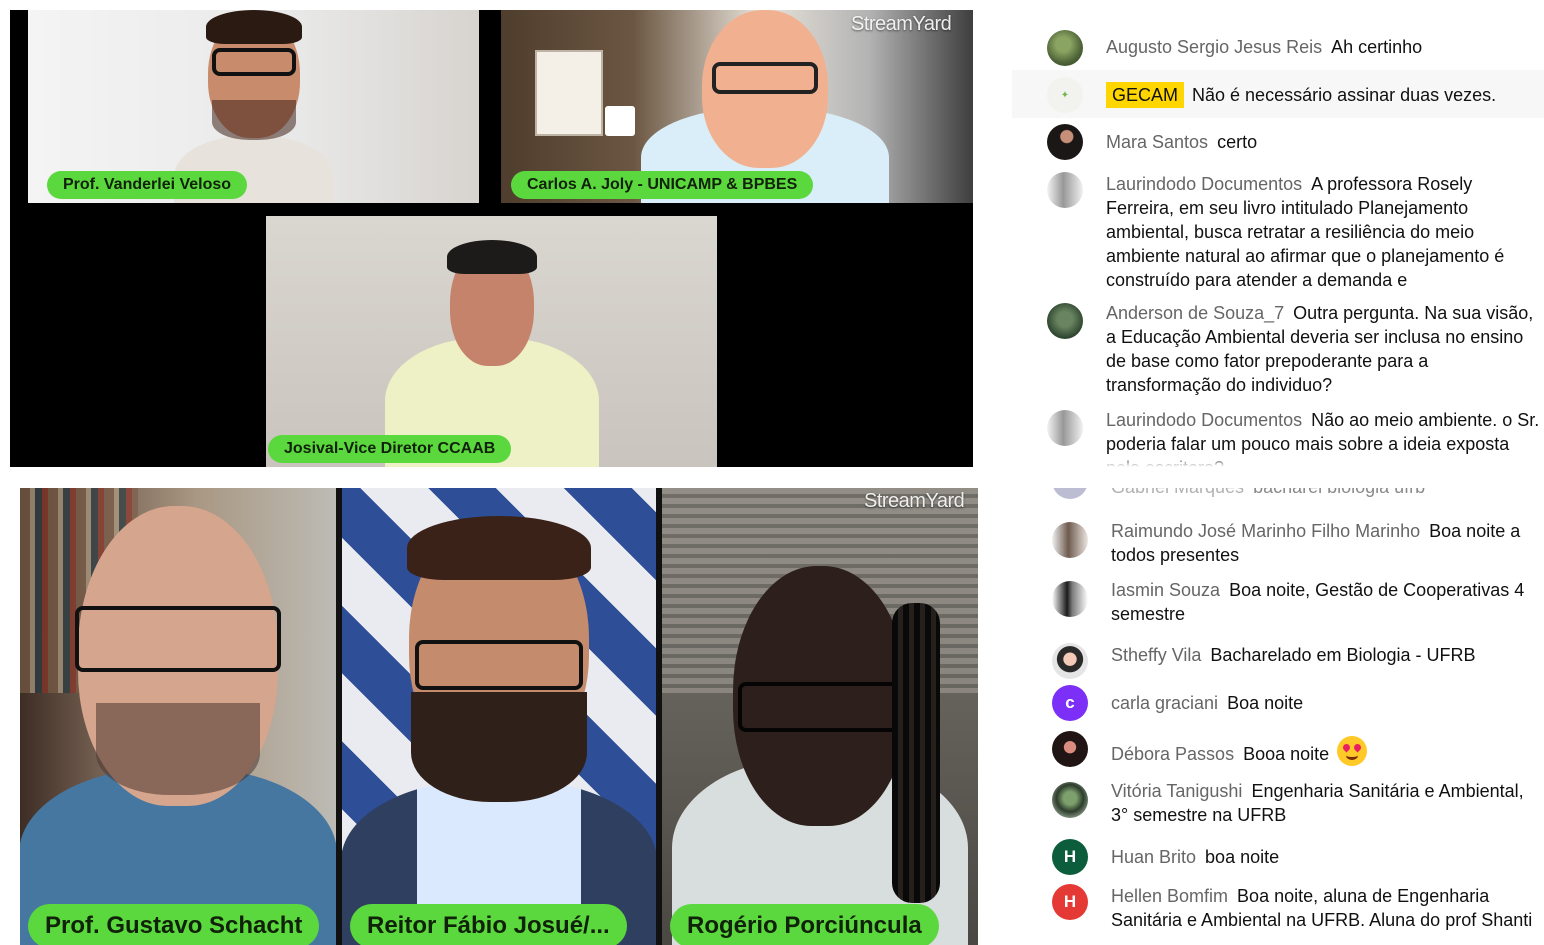 The height and width of the screenshot is (945, 1544). I want to click on chat-body: bacharel biologia ufrb, so click(1339, 492).